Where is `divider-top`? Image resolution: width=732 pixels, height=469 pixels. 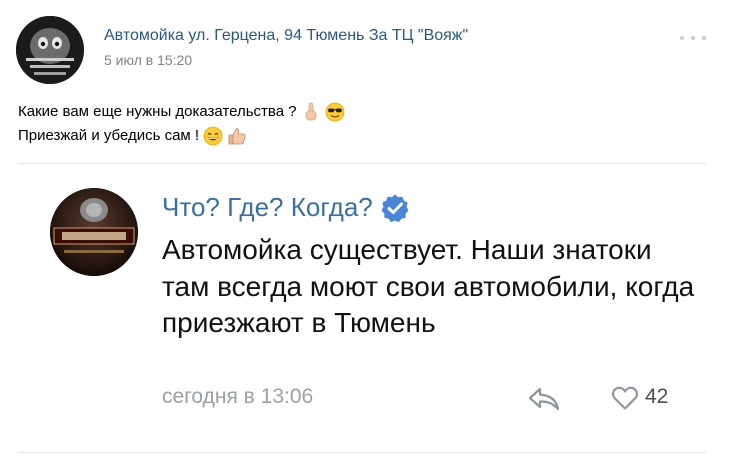 divider-top is located at coordinates (362, 163).